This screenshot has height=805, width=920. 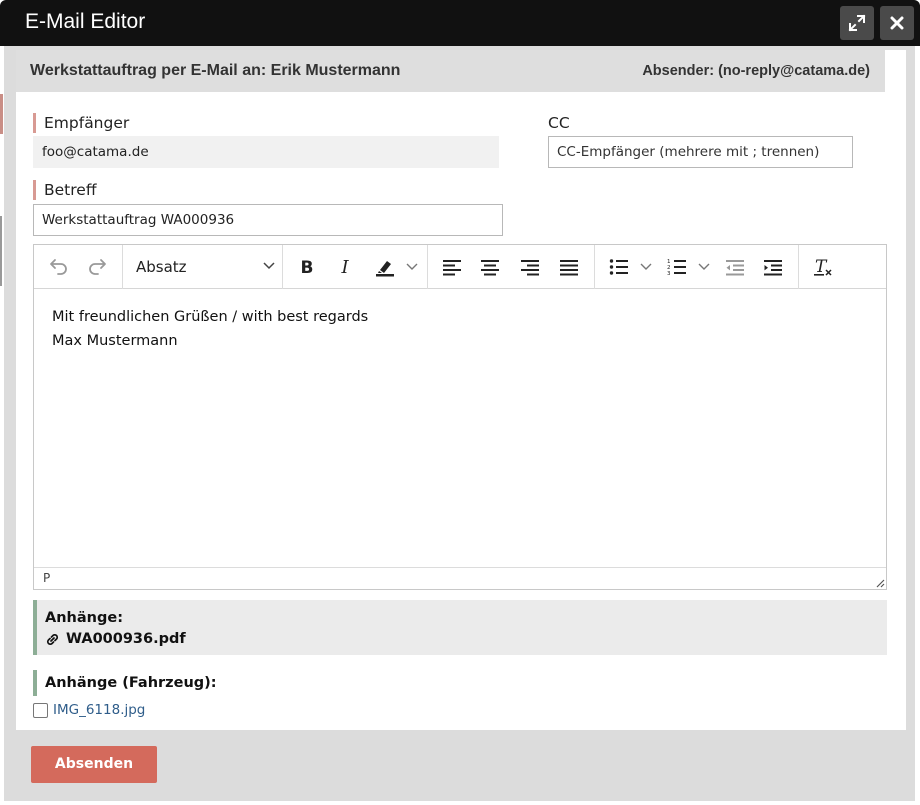 I want to click on numbered-list-button: 1 2 3, so click(x=677, y=267).